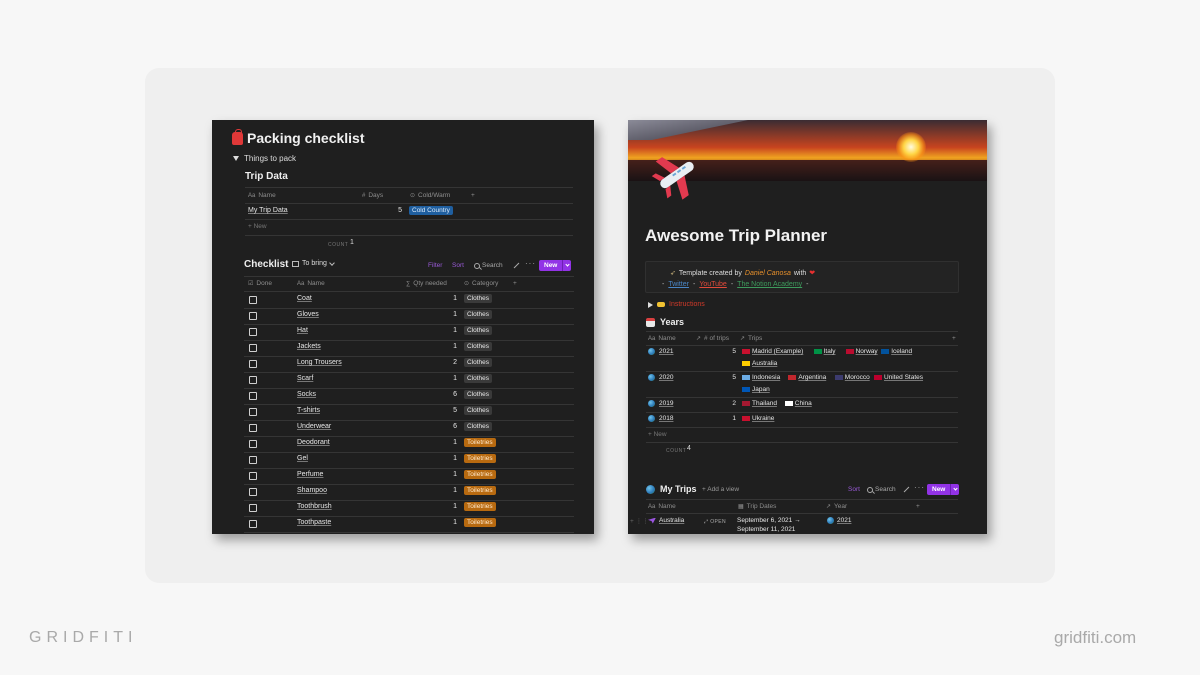 This screenshot has width=1200, height=675. I want to click on column-header-trip-count: ↗ # of trips, so click(712, 338).